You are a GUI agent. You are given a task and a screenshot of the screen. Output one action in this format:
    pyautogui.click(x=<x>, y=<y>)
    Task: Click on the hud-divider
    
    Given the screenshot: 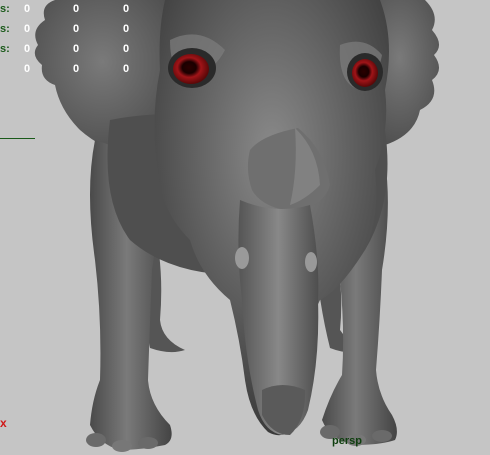 What is the action you would take?
    pyautogui.click(x=17, y=138)
    